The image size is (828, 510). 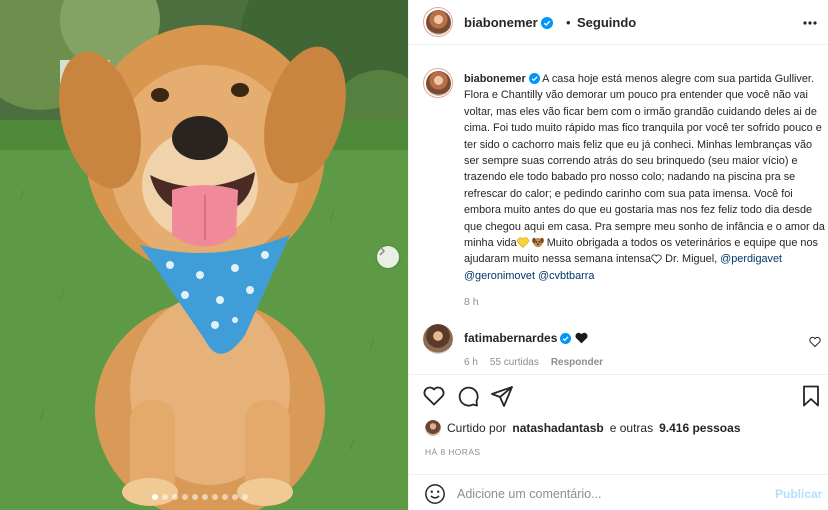 What do you see at coordinates (577, 362) in the screenshot?
I see `reply-button: Responder` at bounding box center [577, 362].